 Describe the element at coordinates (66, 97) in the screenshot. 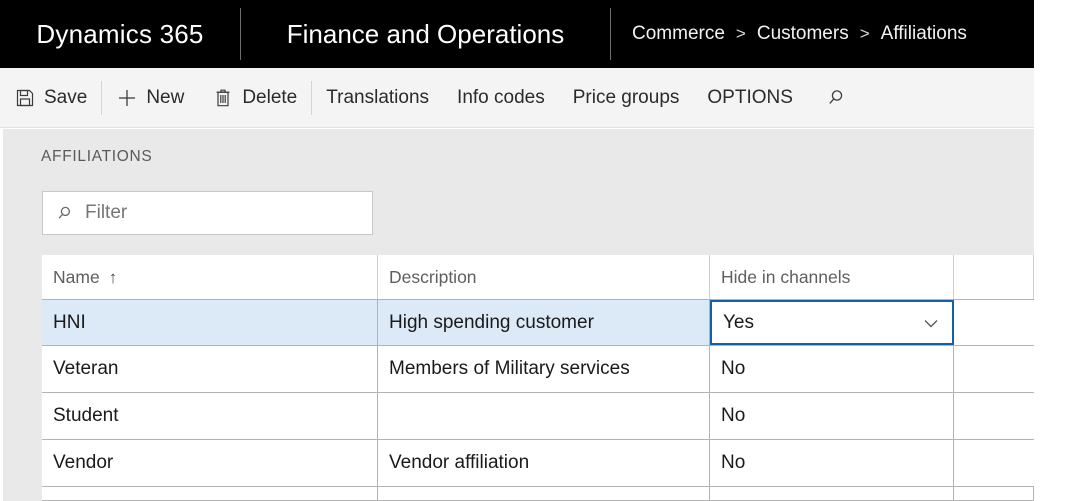

I see `save-label: Save` at that location.